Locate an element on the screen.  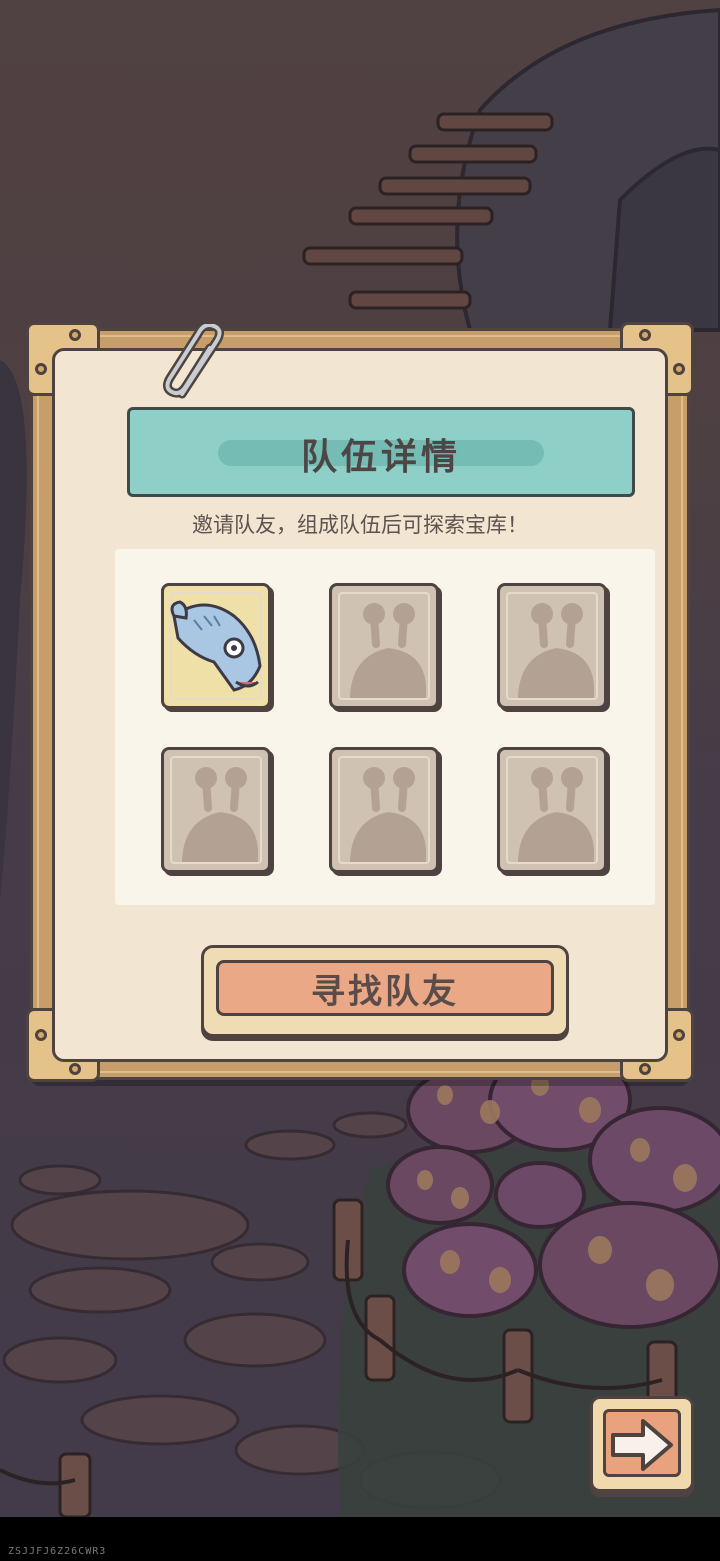
title-bar: 队伍详情 is located at coordinates (381, 452).